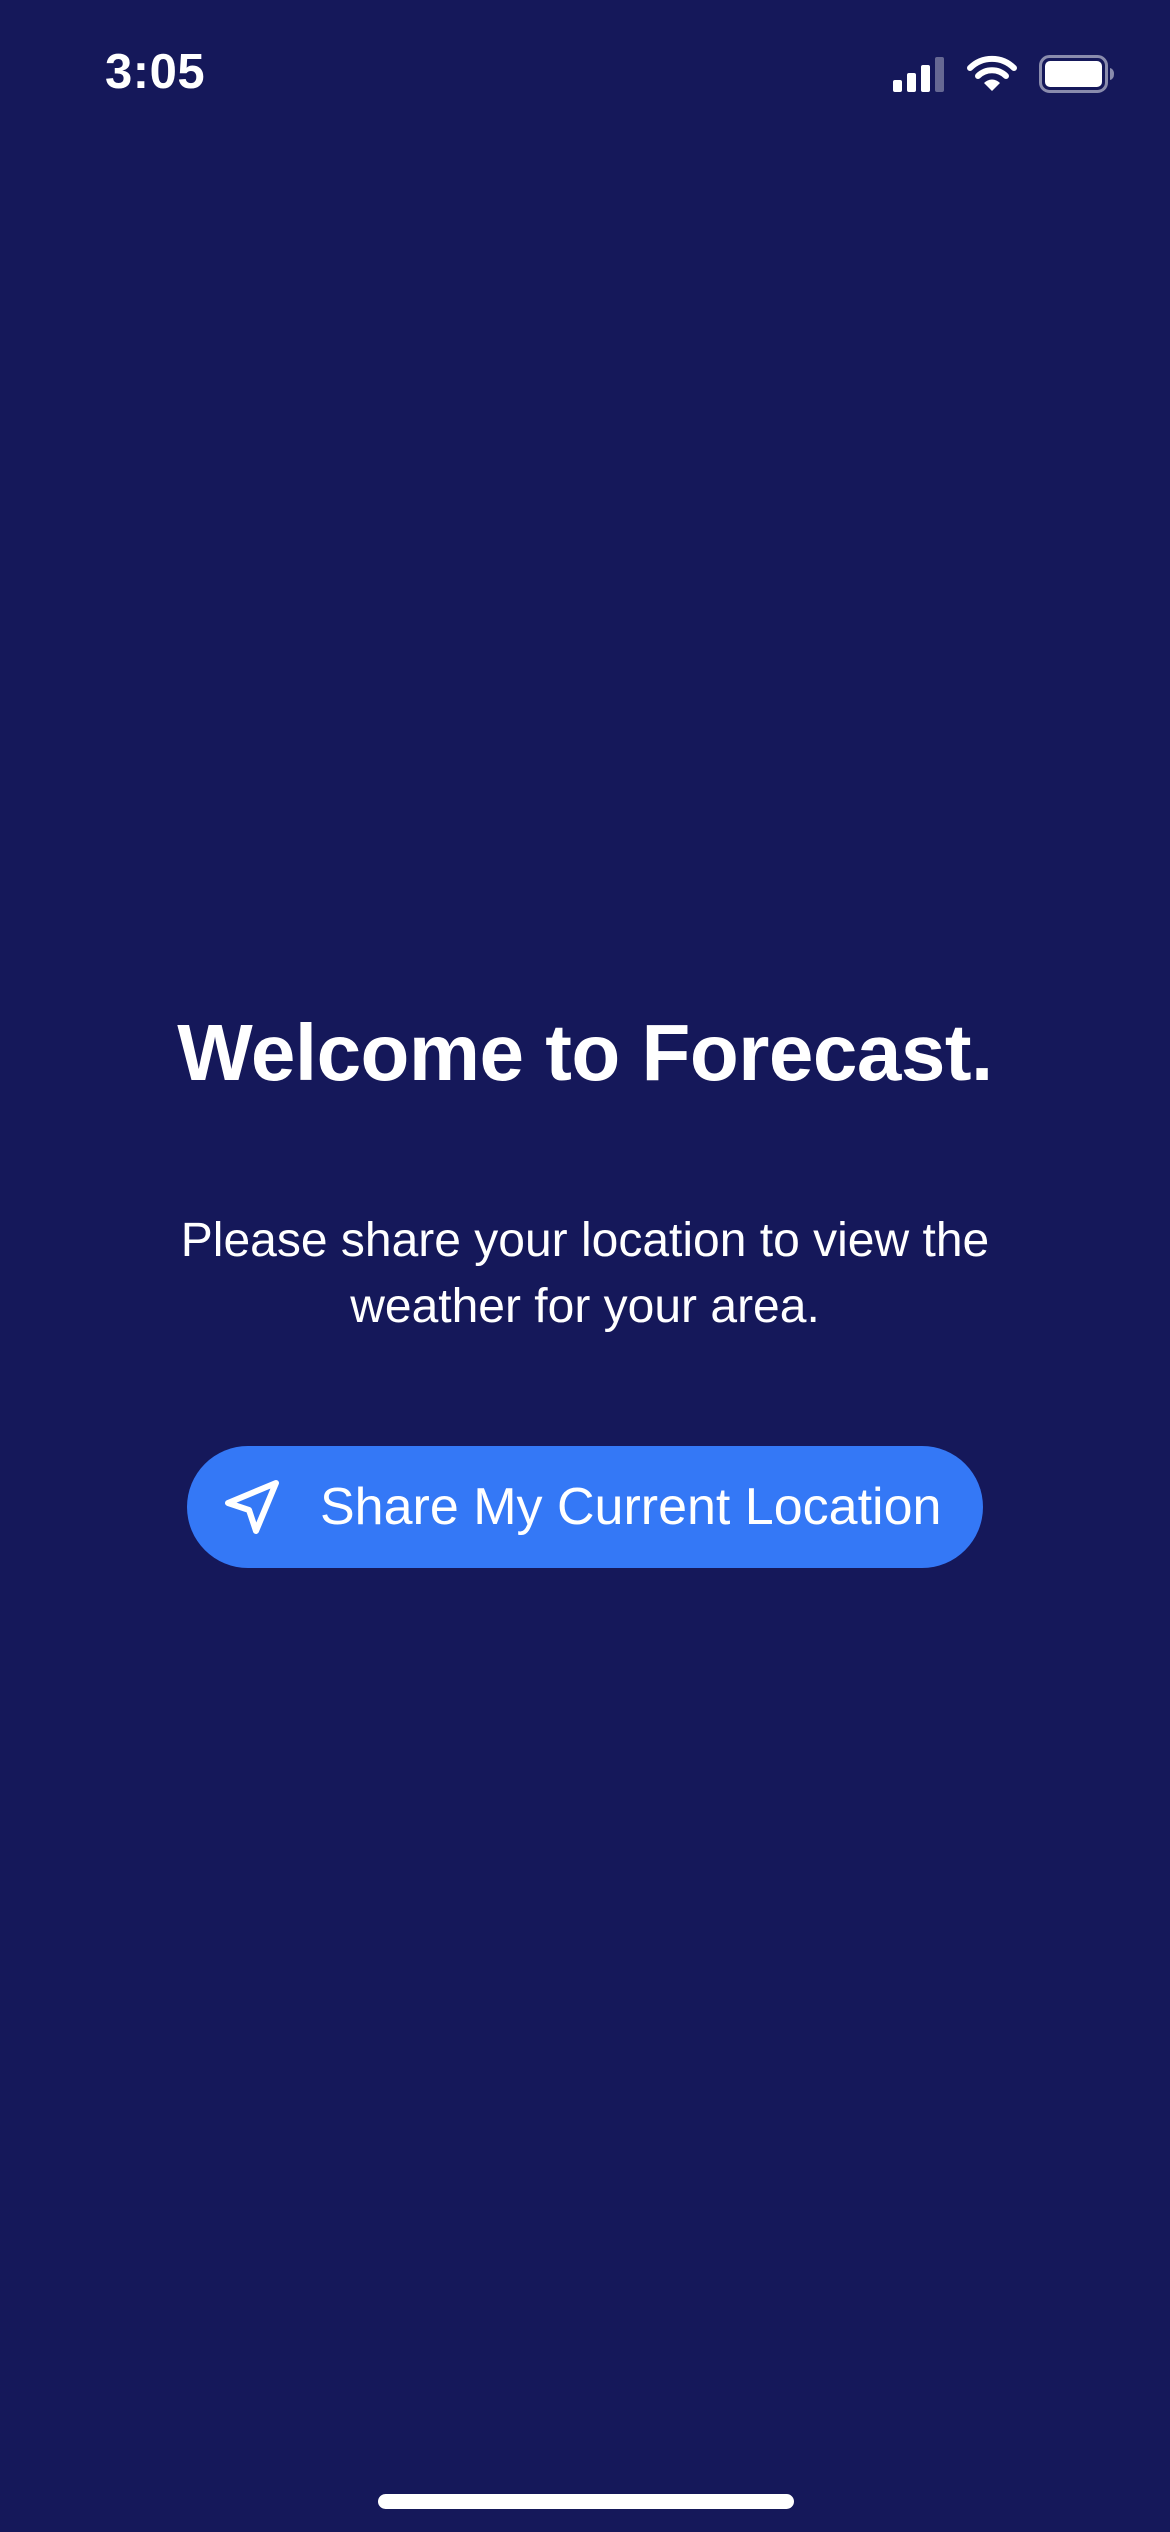  Describe the element at coordinates (155, 72) in the screenshot. I see `status-time: 3:05` at that location.